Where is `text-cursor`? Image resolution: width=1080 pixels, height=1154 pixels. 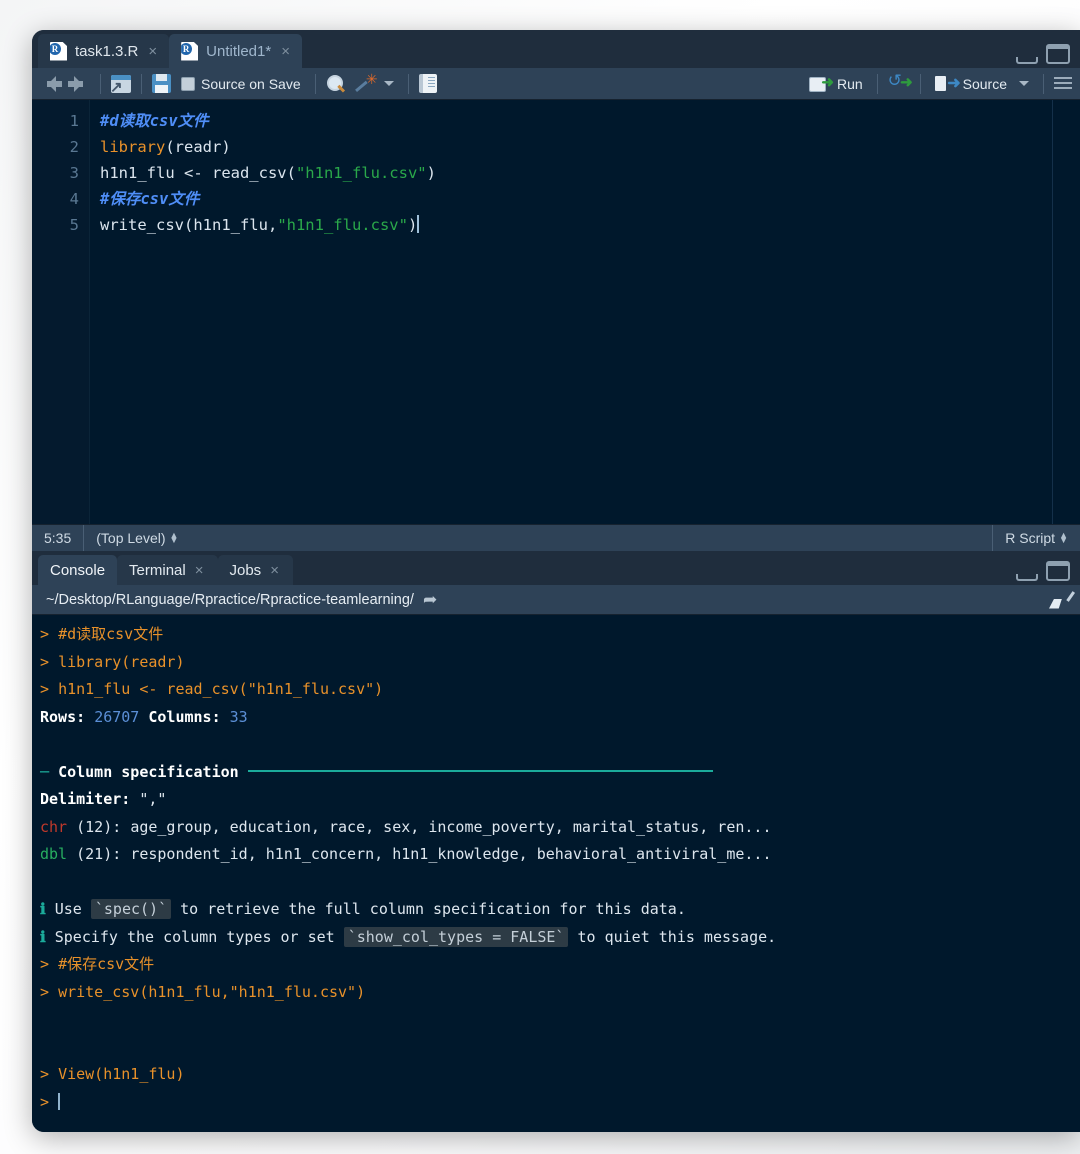
text-cursor is located at coordinates (418, 224).